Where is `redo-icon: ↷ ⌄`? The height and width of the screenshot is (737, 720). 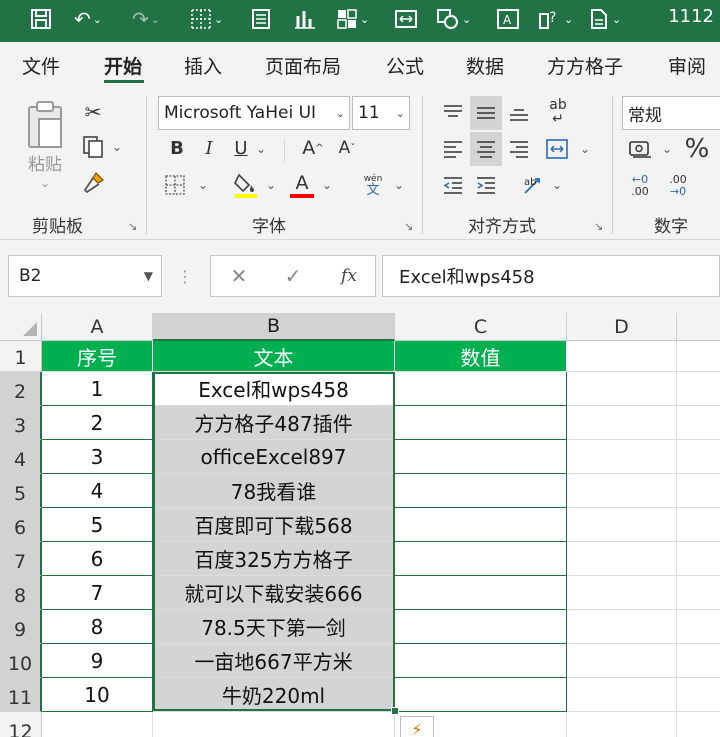
redo-icon: ↷ ⌄ is located at coordinates (146, 19).